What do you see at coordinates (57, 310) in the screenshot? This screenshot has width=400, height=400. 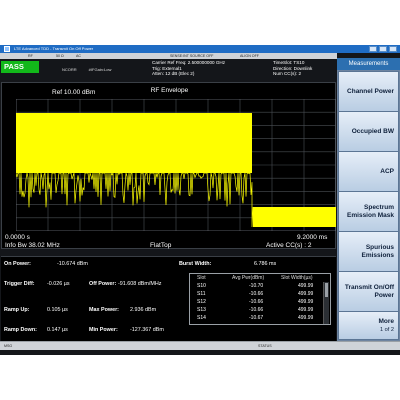 I see `ramp-up-value: 0.105 µs` at bounding box center [57, 310].